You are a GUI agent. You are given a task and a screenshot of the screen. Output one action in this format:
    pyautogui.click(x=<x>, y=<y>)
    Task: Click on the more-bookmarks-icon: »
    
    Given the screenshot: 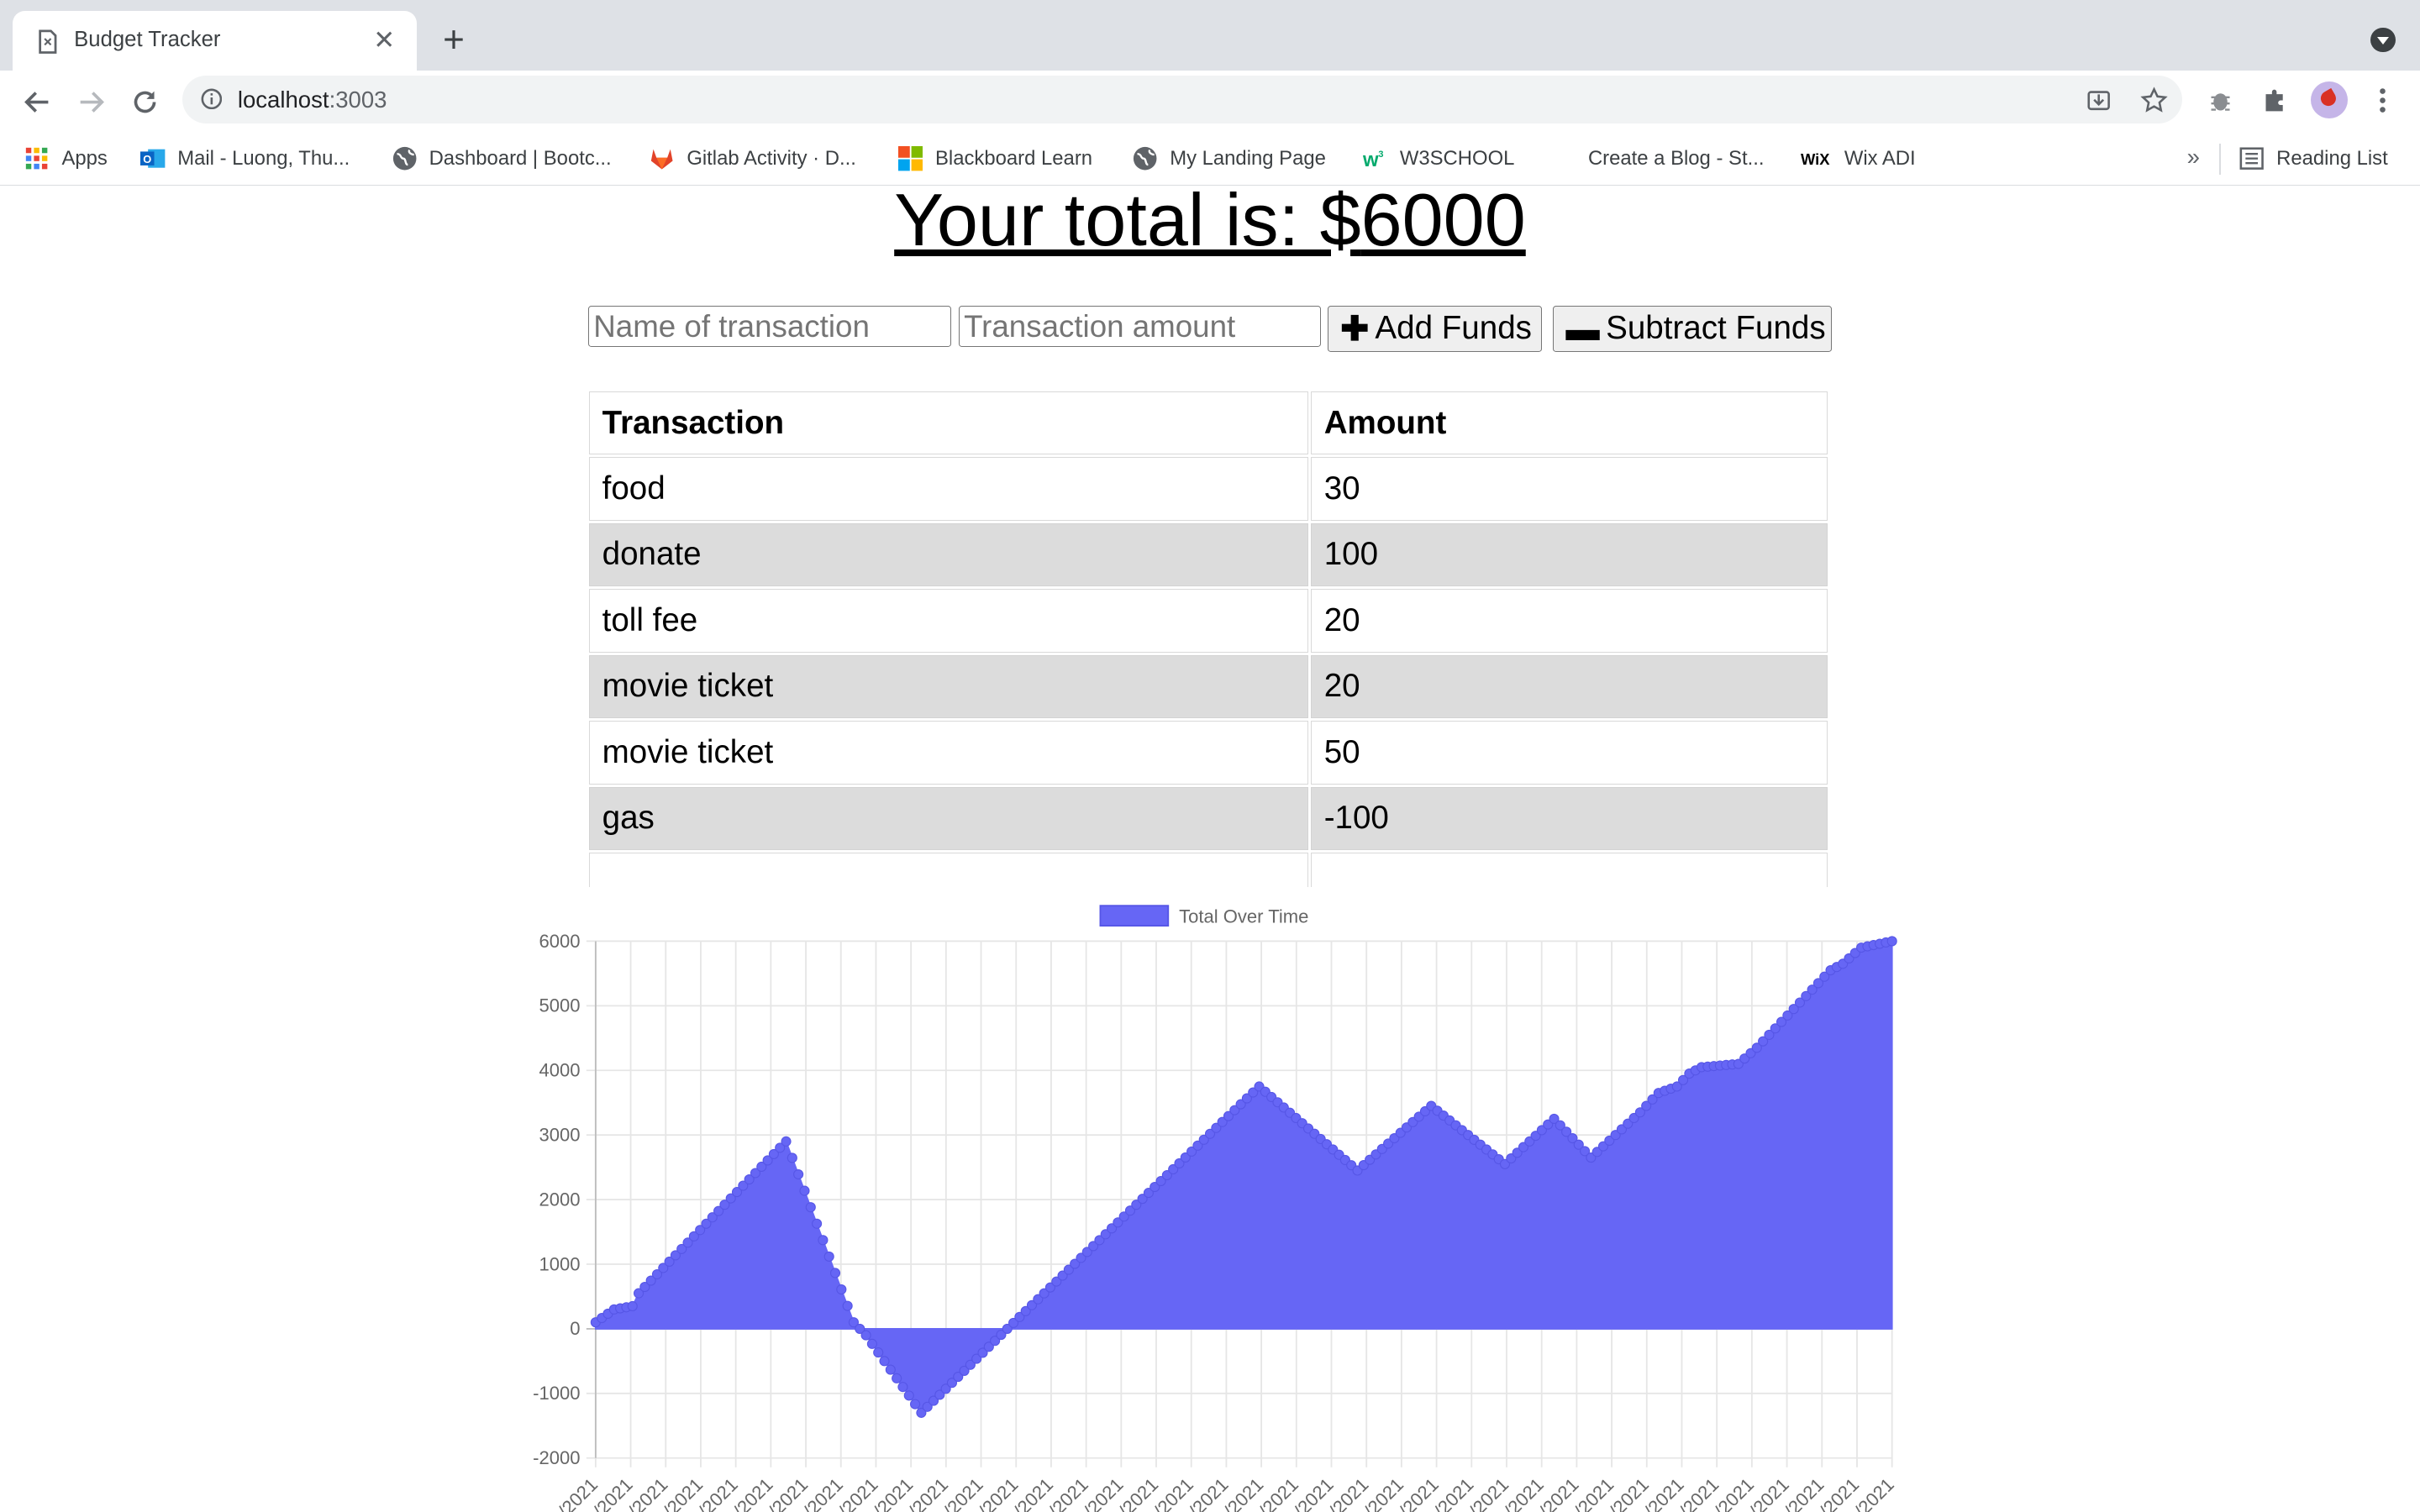 What is the action you would take?
    pyautogui.click(x=2193, y=157)
    